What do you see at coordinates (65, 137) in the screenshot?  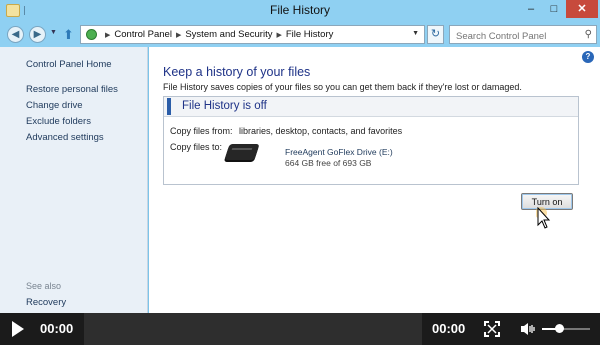 I see `sidebar-item-advanced-settings: Advanced settings` at bounding box center [65, 137].